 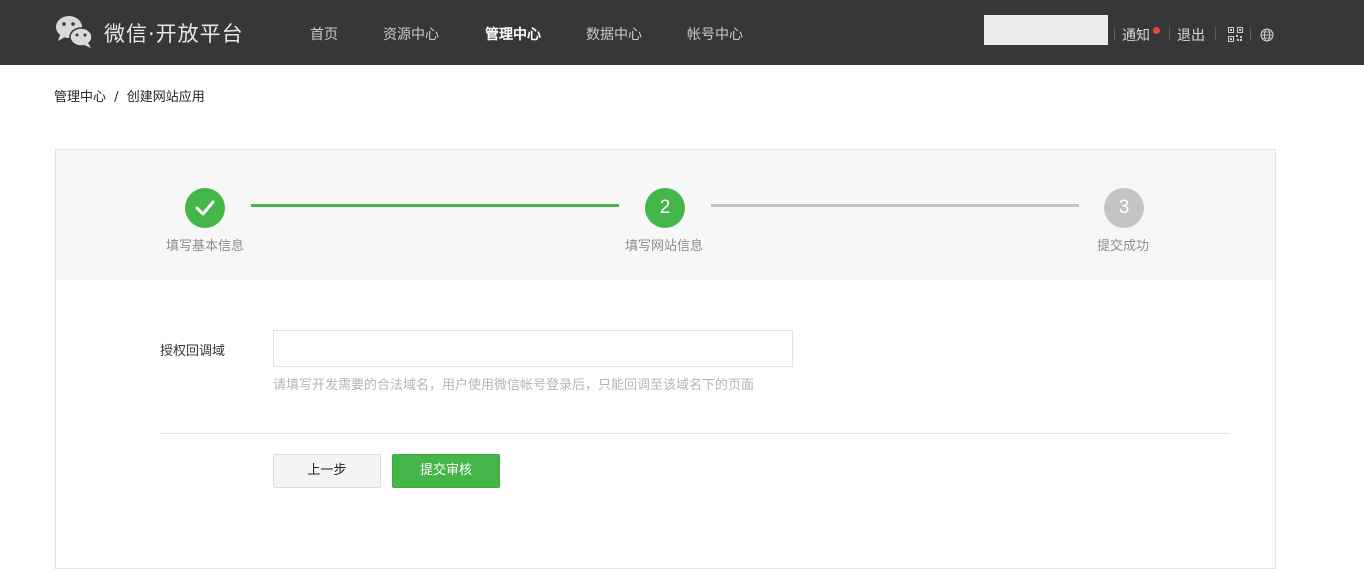 I want to click on nav-item-account: 帐号中心, so click(x=715, y=34).